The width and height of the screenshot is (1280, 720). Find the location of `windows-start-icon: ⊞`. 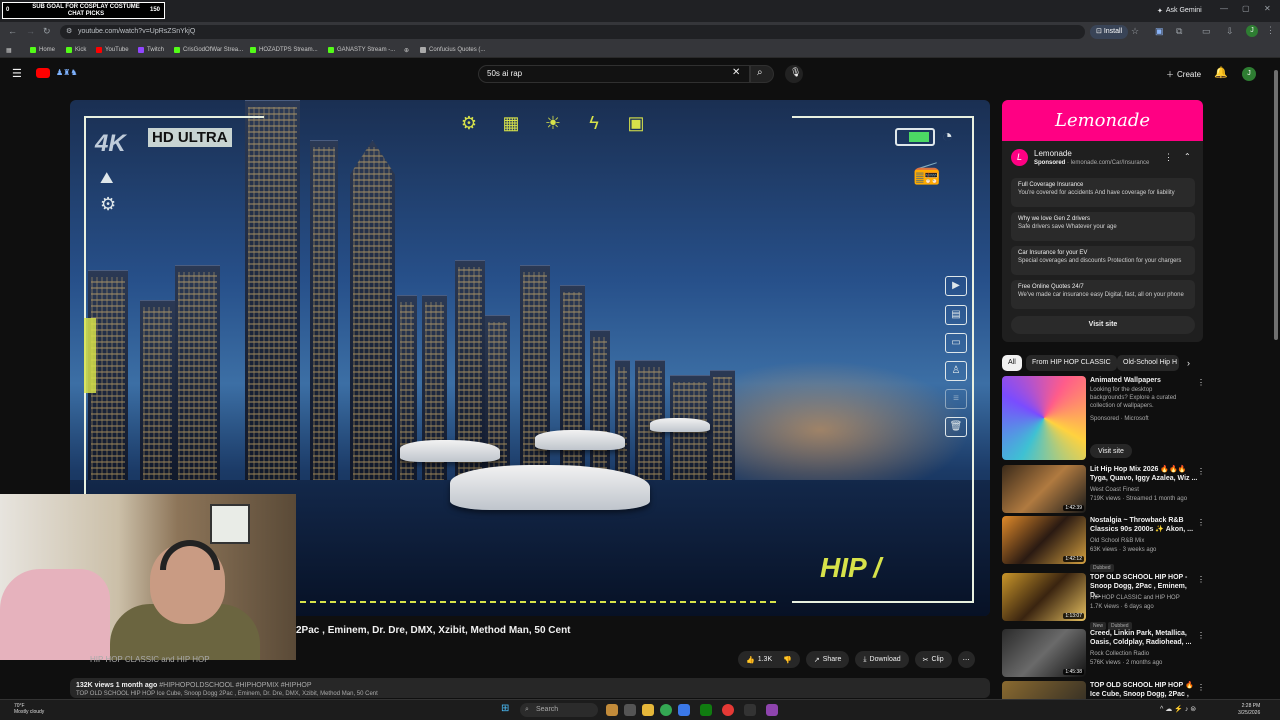

windows-start-icon: ⊞ is located at coordinates (505, 708).